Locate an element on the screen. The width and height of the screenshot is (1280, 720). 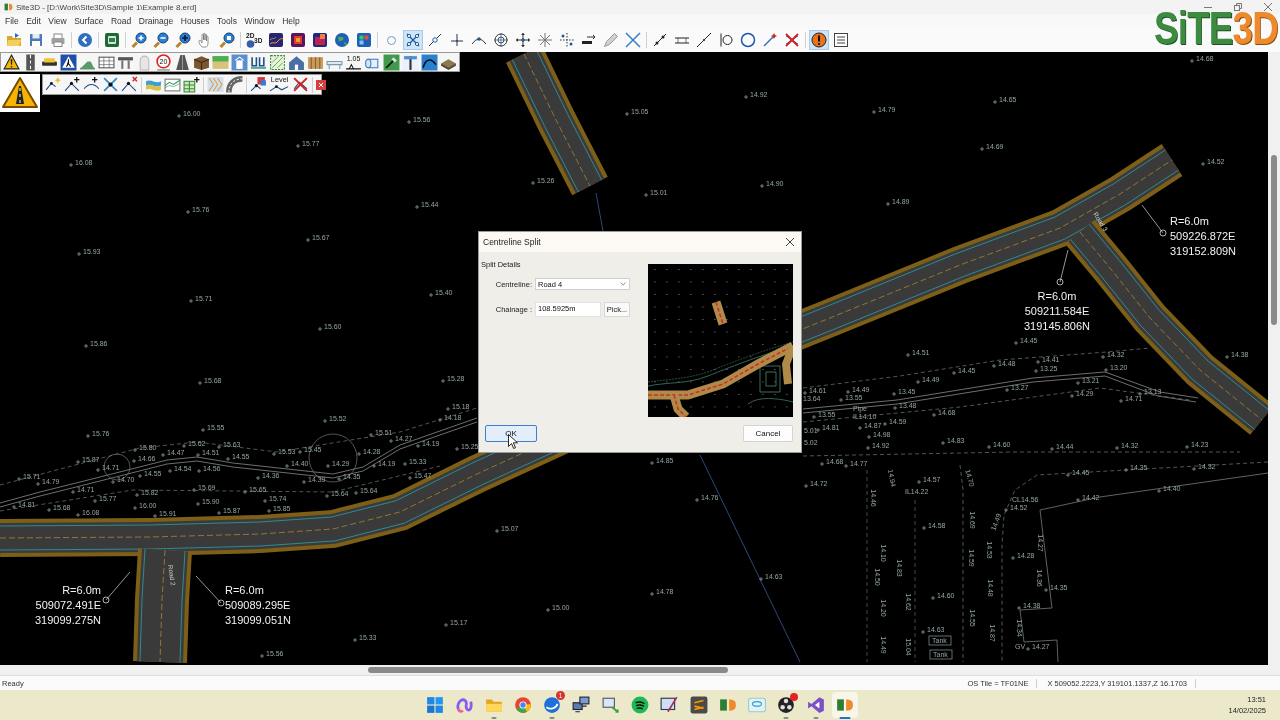
node-arrows-icon is located at coordinates (110, 84).